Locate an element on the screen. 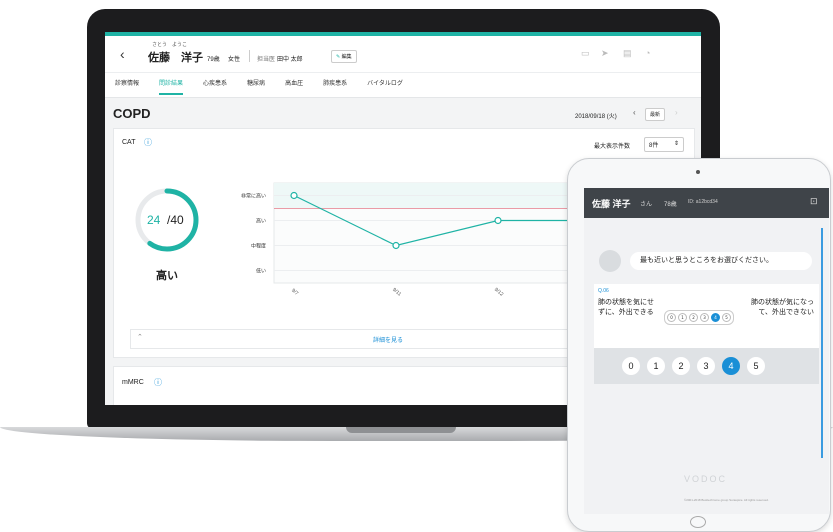  mini-scale: 012345 is located at coordinates (699, 317).